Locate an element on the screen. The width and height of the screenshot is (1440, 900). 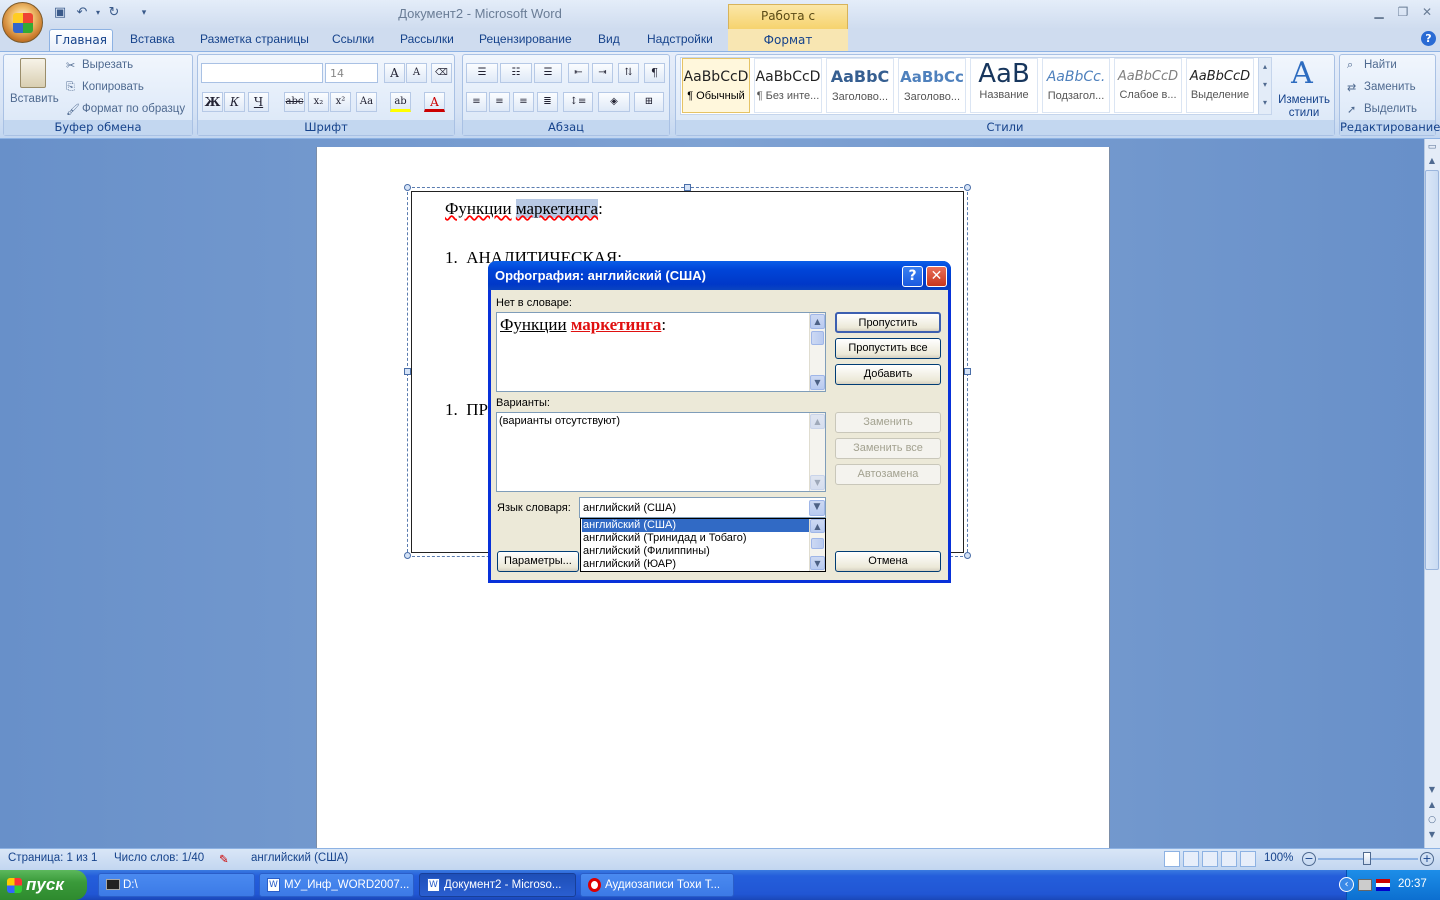
outline-view-icon is located at coordinates (1229, 859).